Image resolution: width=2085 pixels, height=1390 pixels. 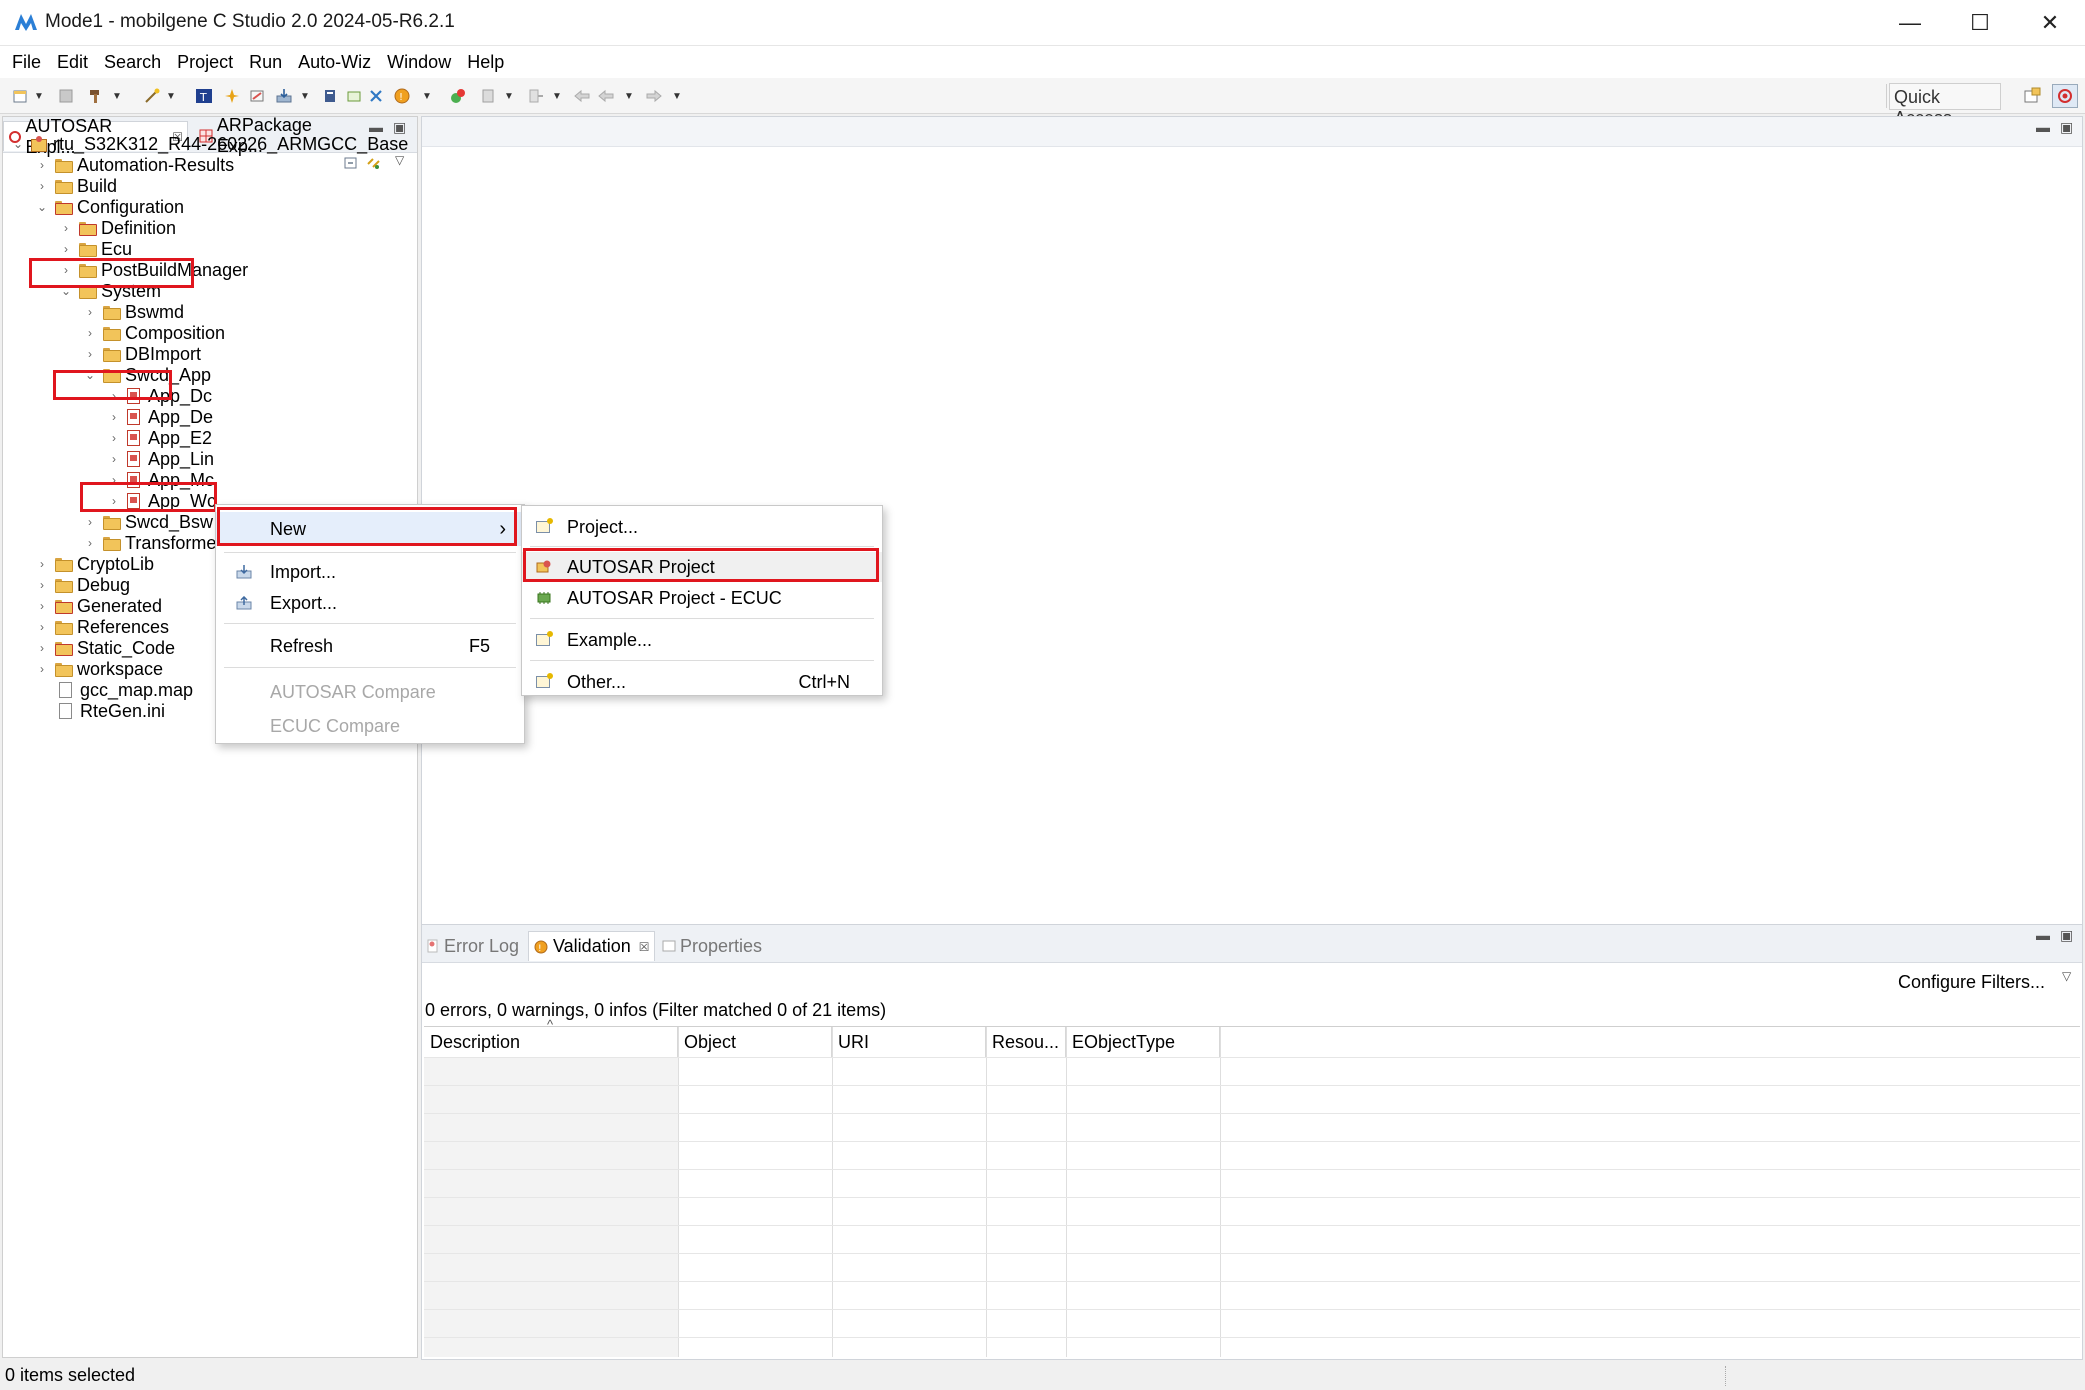 What do you see at coordinates (244, 572) in the screenshot?
I see `import-icon` at bounding box center [244, 572].